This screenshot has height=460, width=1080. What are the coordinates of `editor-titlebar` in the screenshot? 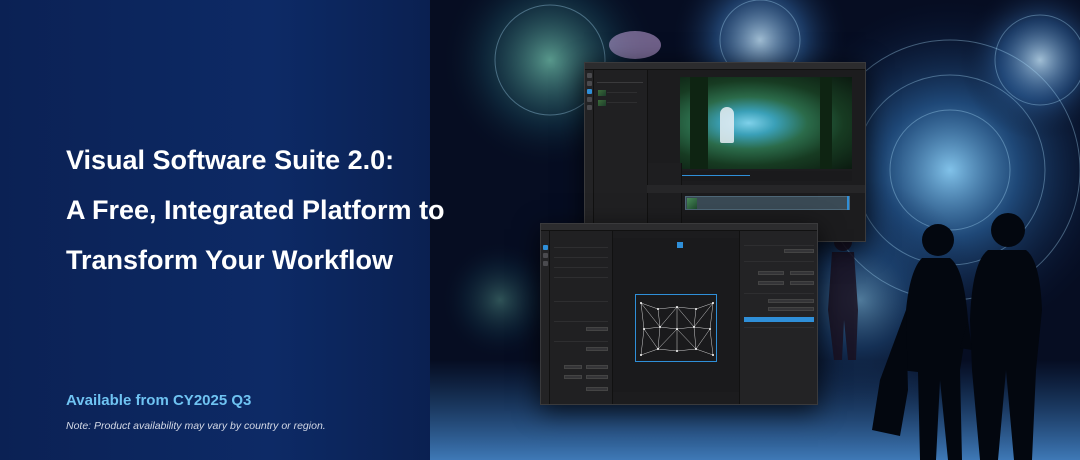 It's located at (725, 66).